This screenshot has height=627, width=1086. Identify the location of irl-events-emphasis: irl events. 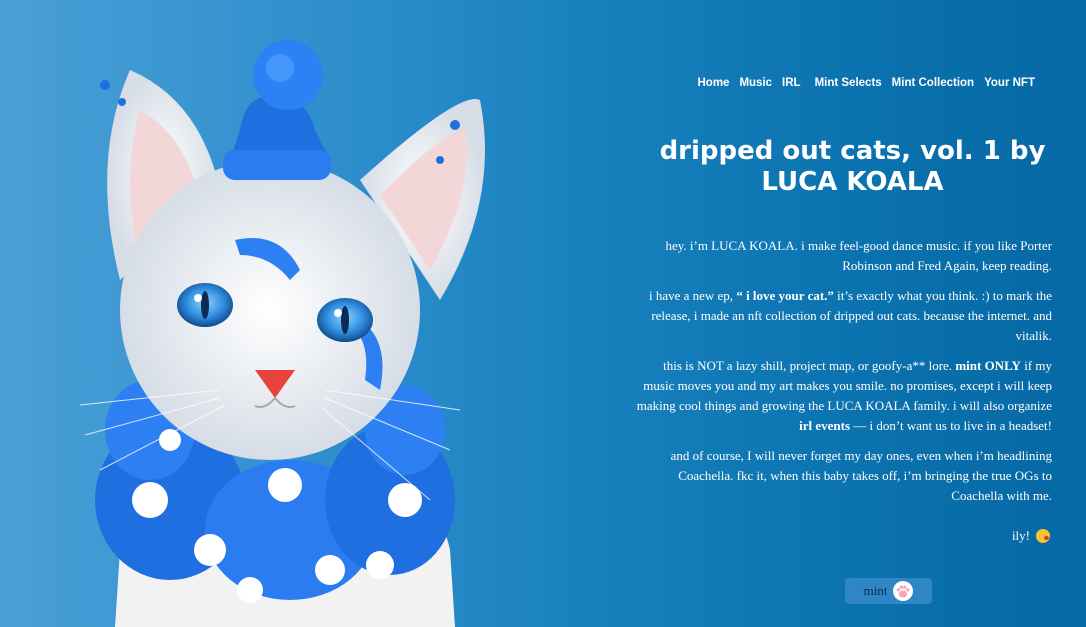
(825, 425).